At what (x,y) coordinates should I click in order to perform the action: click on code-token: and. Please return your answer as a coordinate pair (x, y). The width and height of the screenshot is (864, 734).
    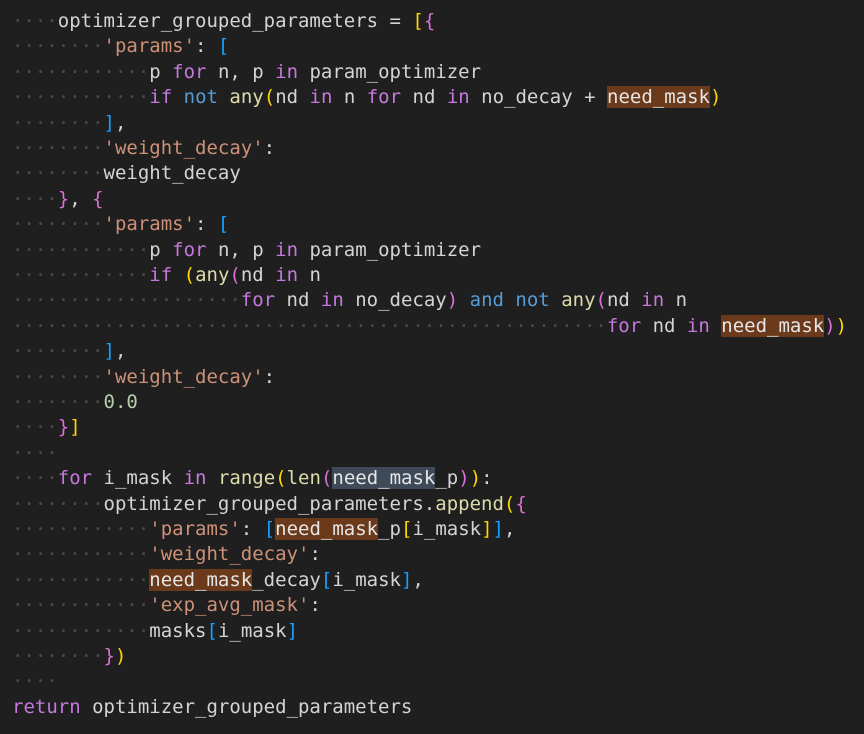
    Looking at the image, I should click on (486, 300).